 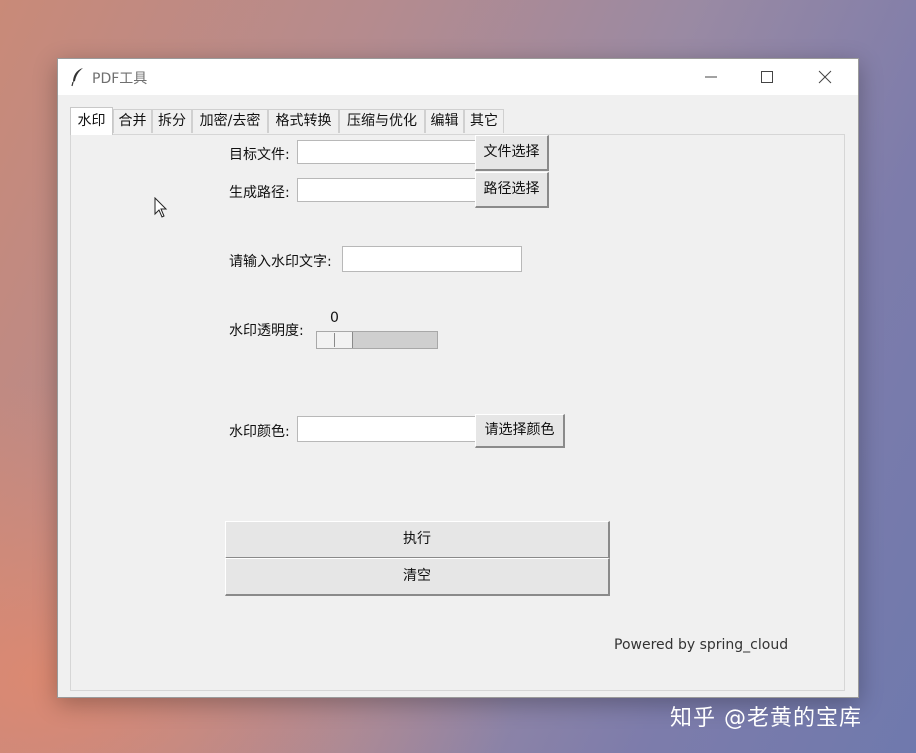 I want to click on minimize-button, so click(x=711, y=77).